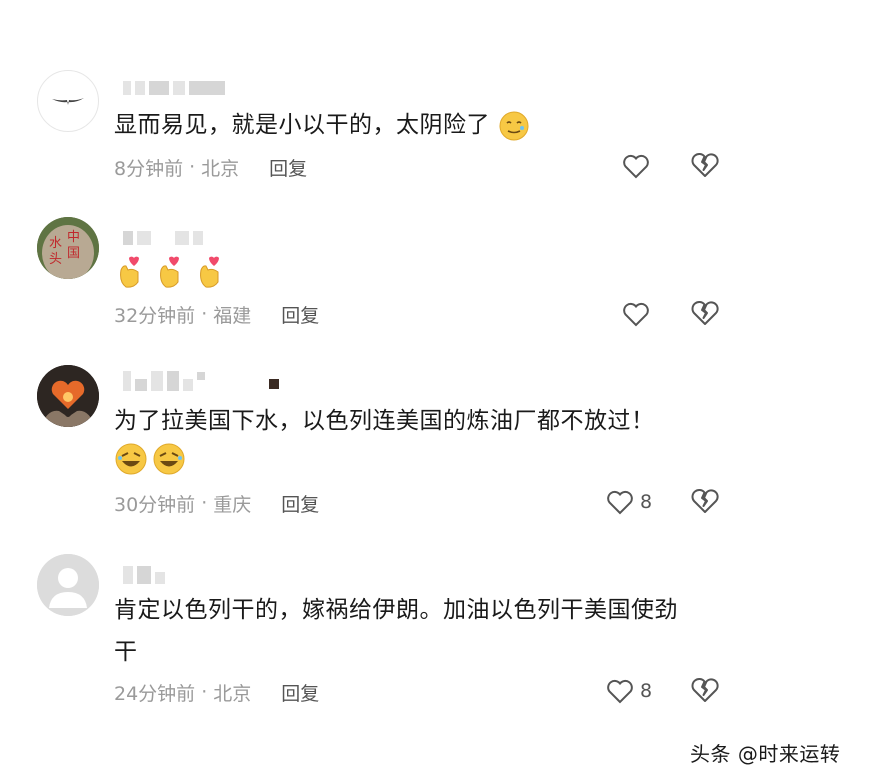  I want to click on comment-location: 重庆, so click(232, 504).